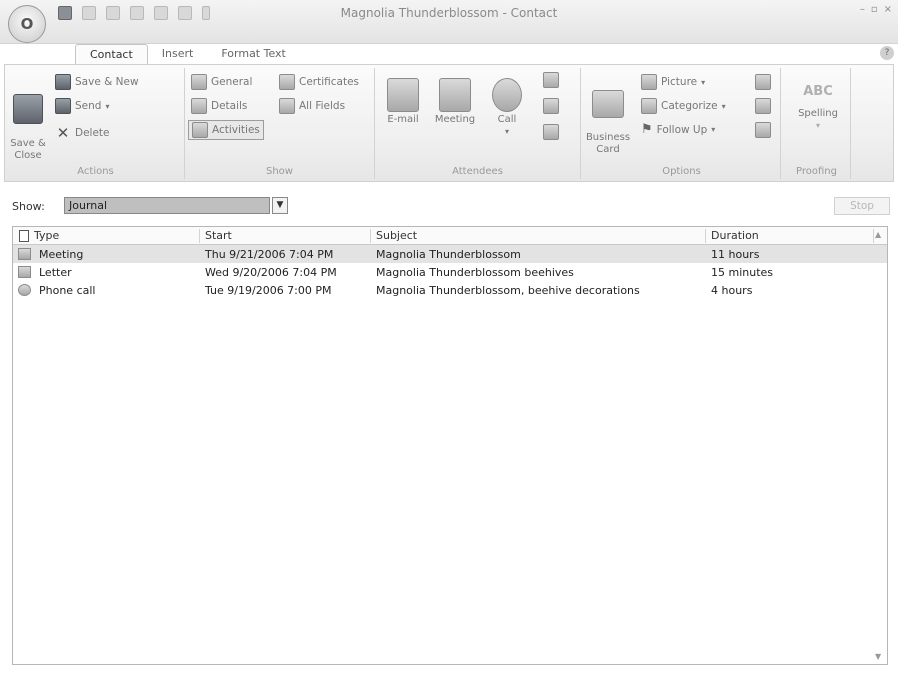 Image resolution: width=898 pixels, height=673 pixels. Describe the element at coordinates (218, 235) in the screenshot. I see `column-header-start: Start` at that location.